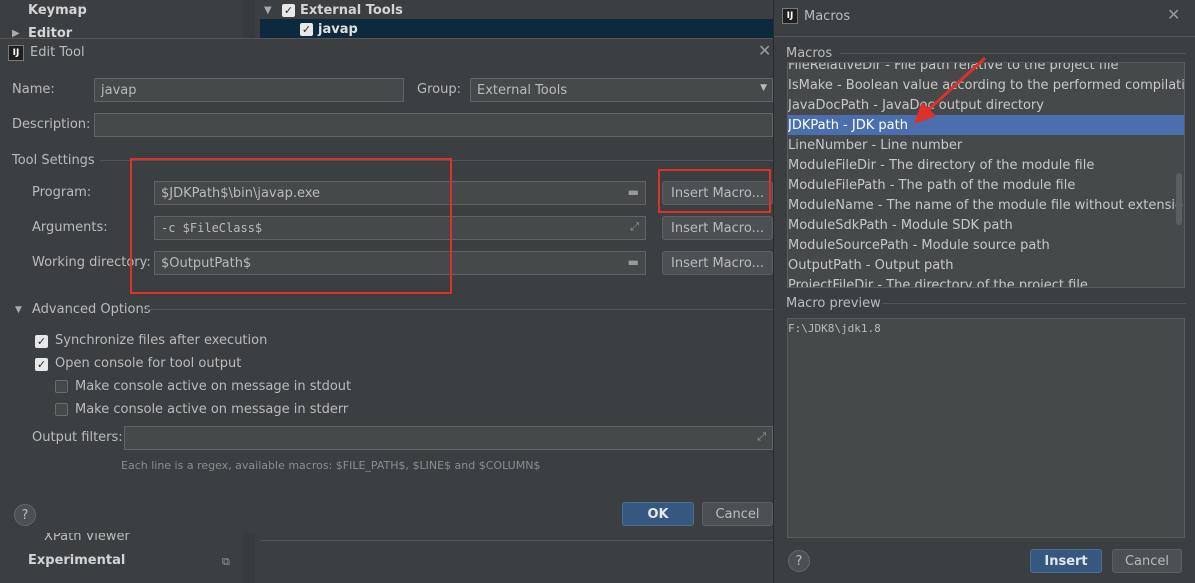 This screenshot has height=583, width=1195. What do you see at coordinates (439, 89) in the screenshot?
I see `group-label: Group:` at bounding box center [439, 89].